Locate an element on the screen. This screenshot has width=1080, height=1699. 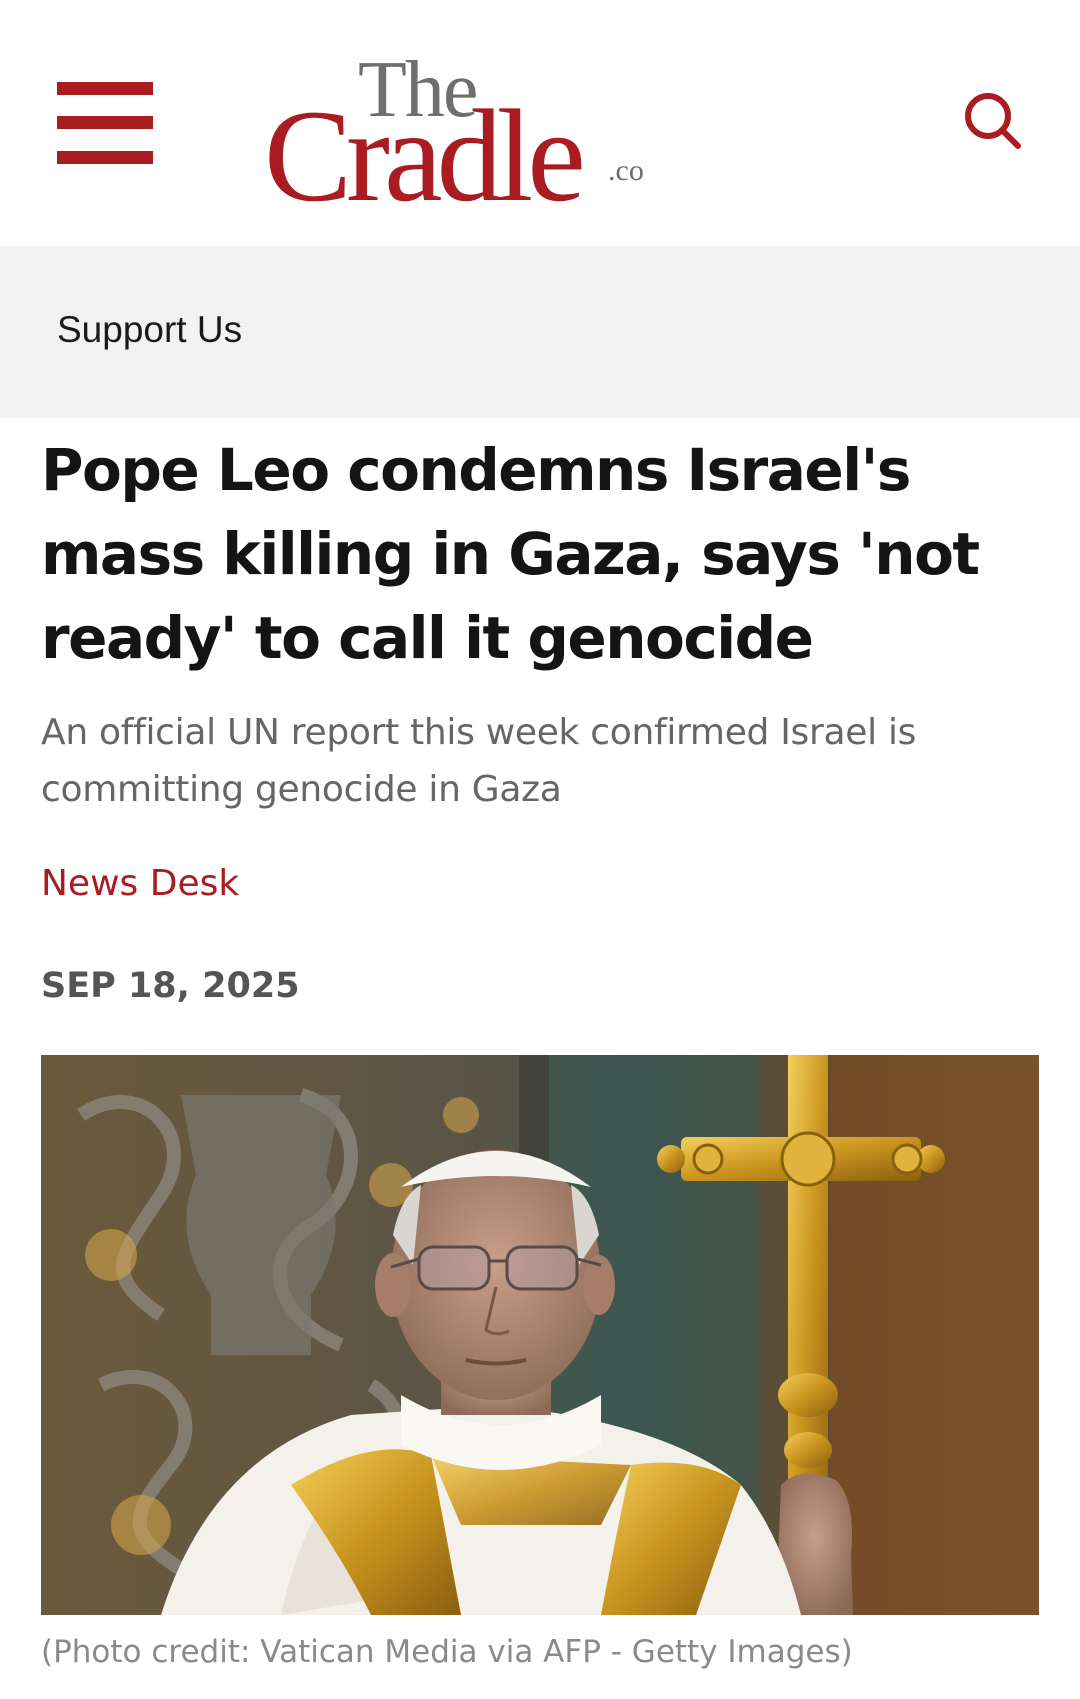
site-logo: The Cradle .co is located at coordinates (464, 136).